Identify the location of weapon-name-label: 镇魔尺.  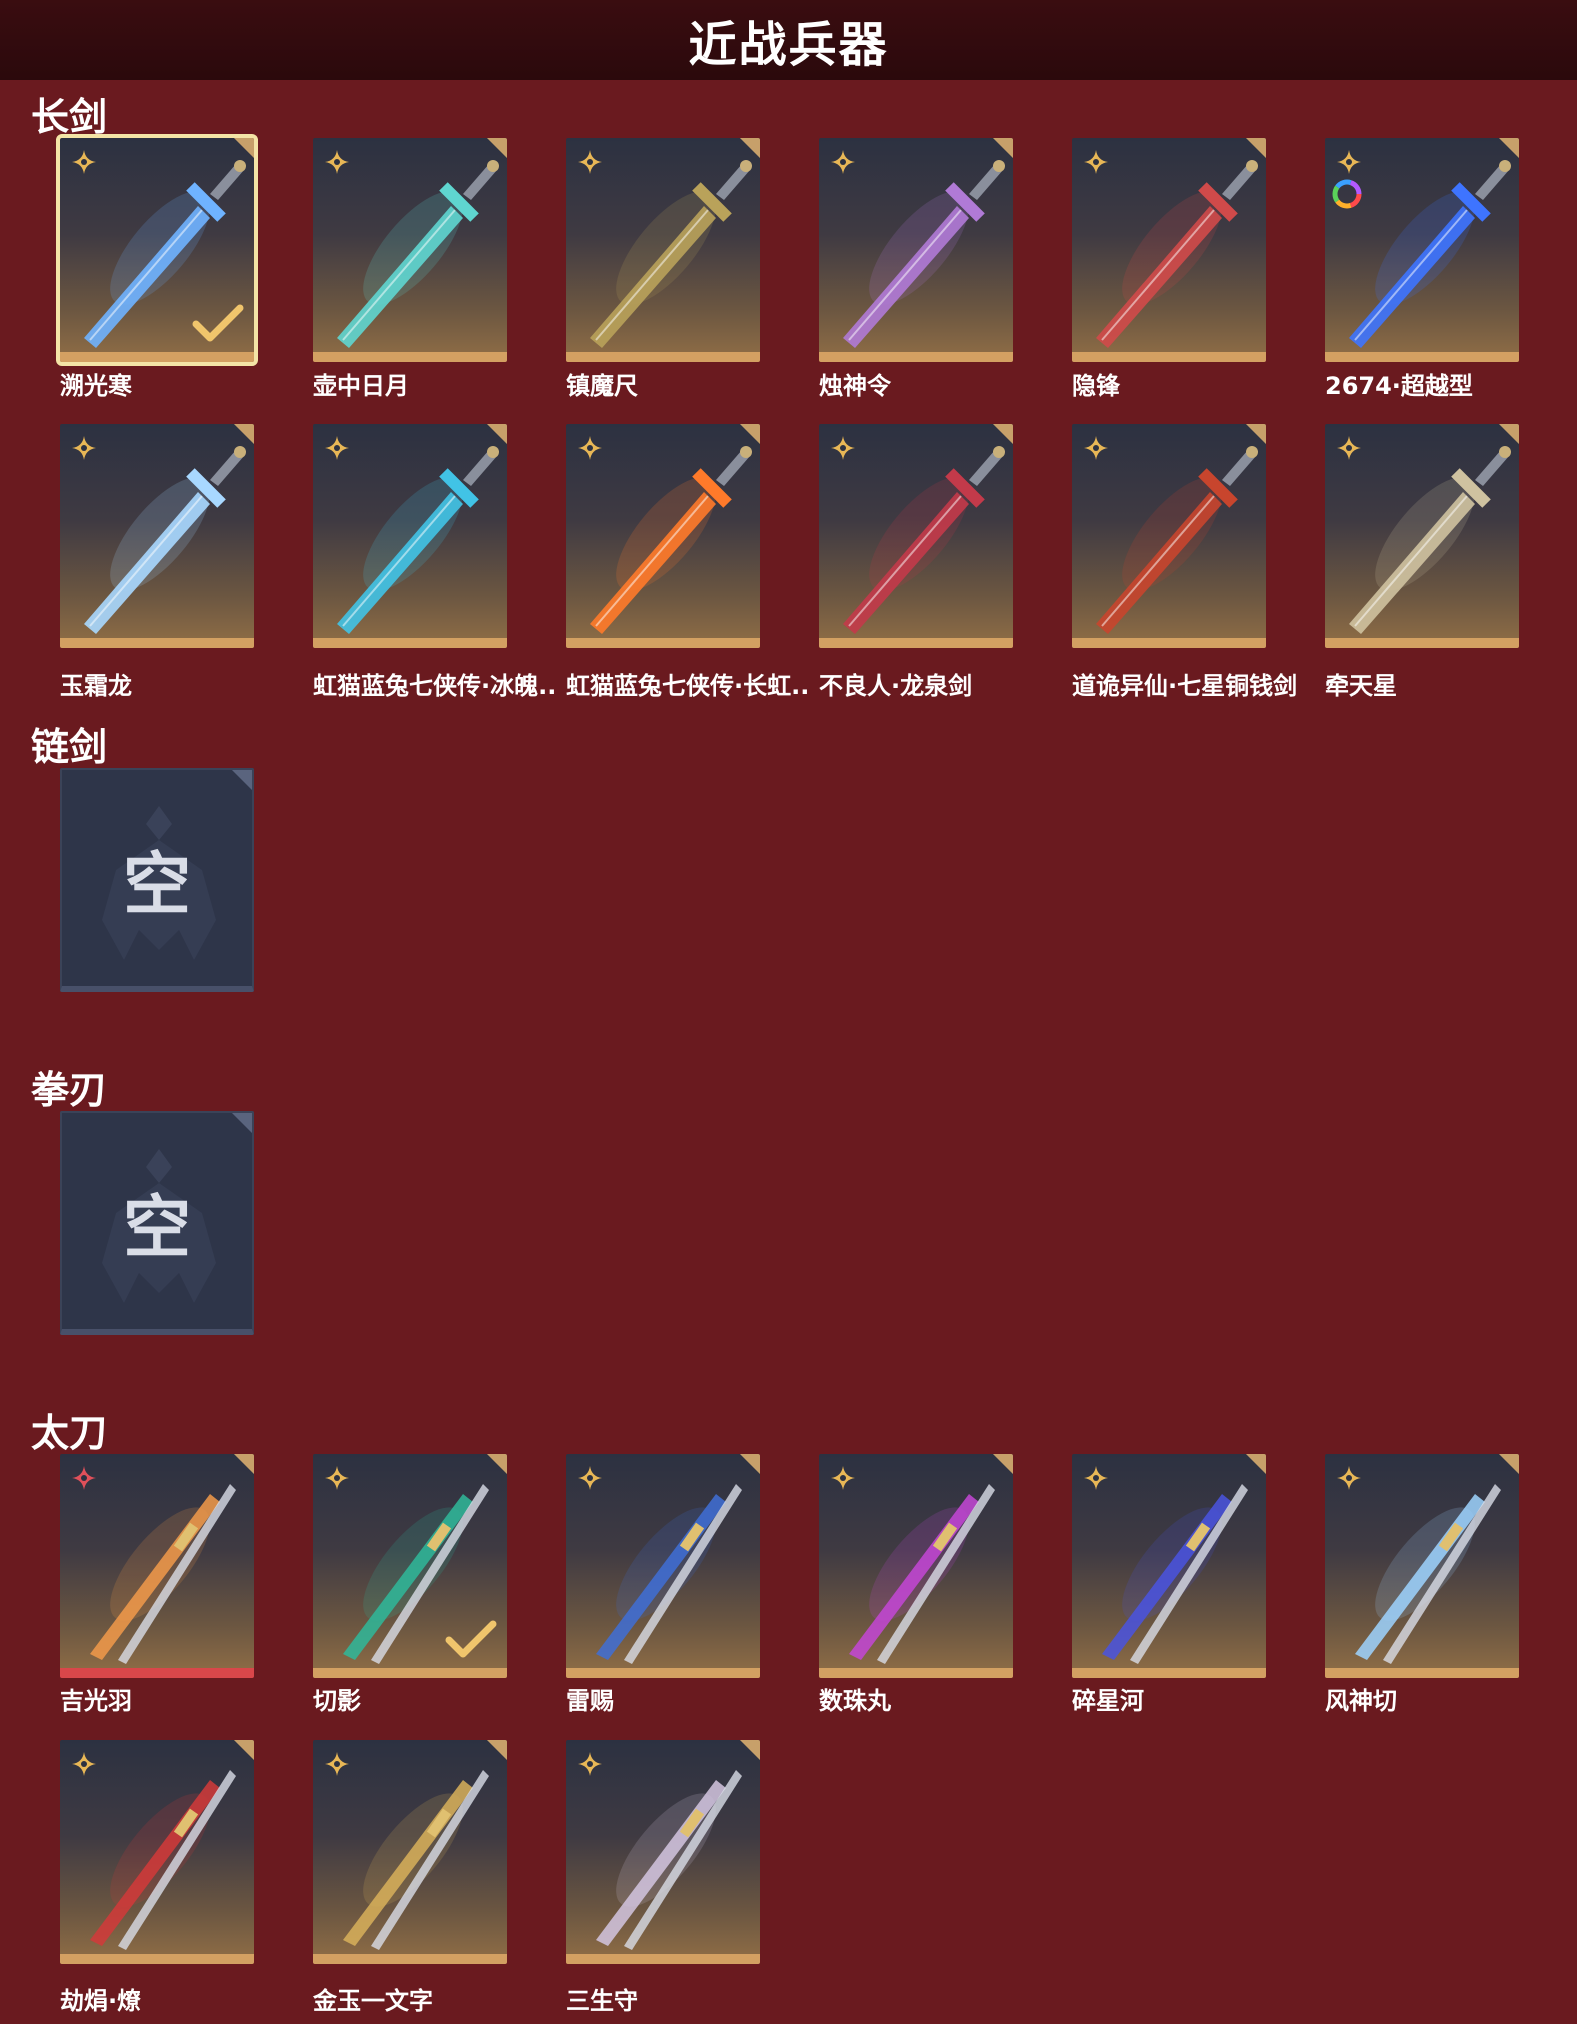
(602, 386).